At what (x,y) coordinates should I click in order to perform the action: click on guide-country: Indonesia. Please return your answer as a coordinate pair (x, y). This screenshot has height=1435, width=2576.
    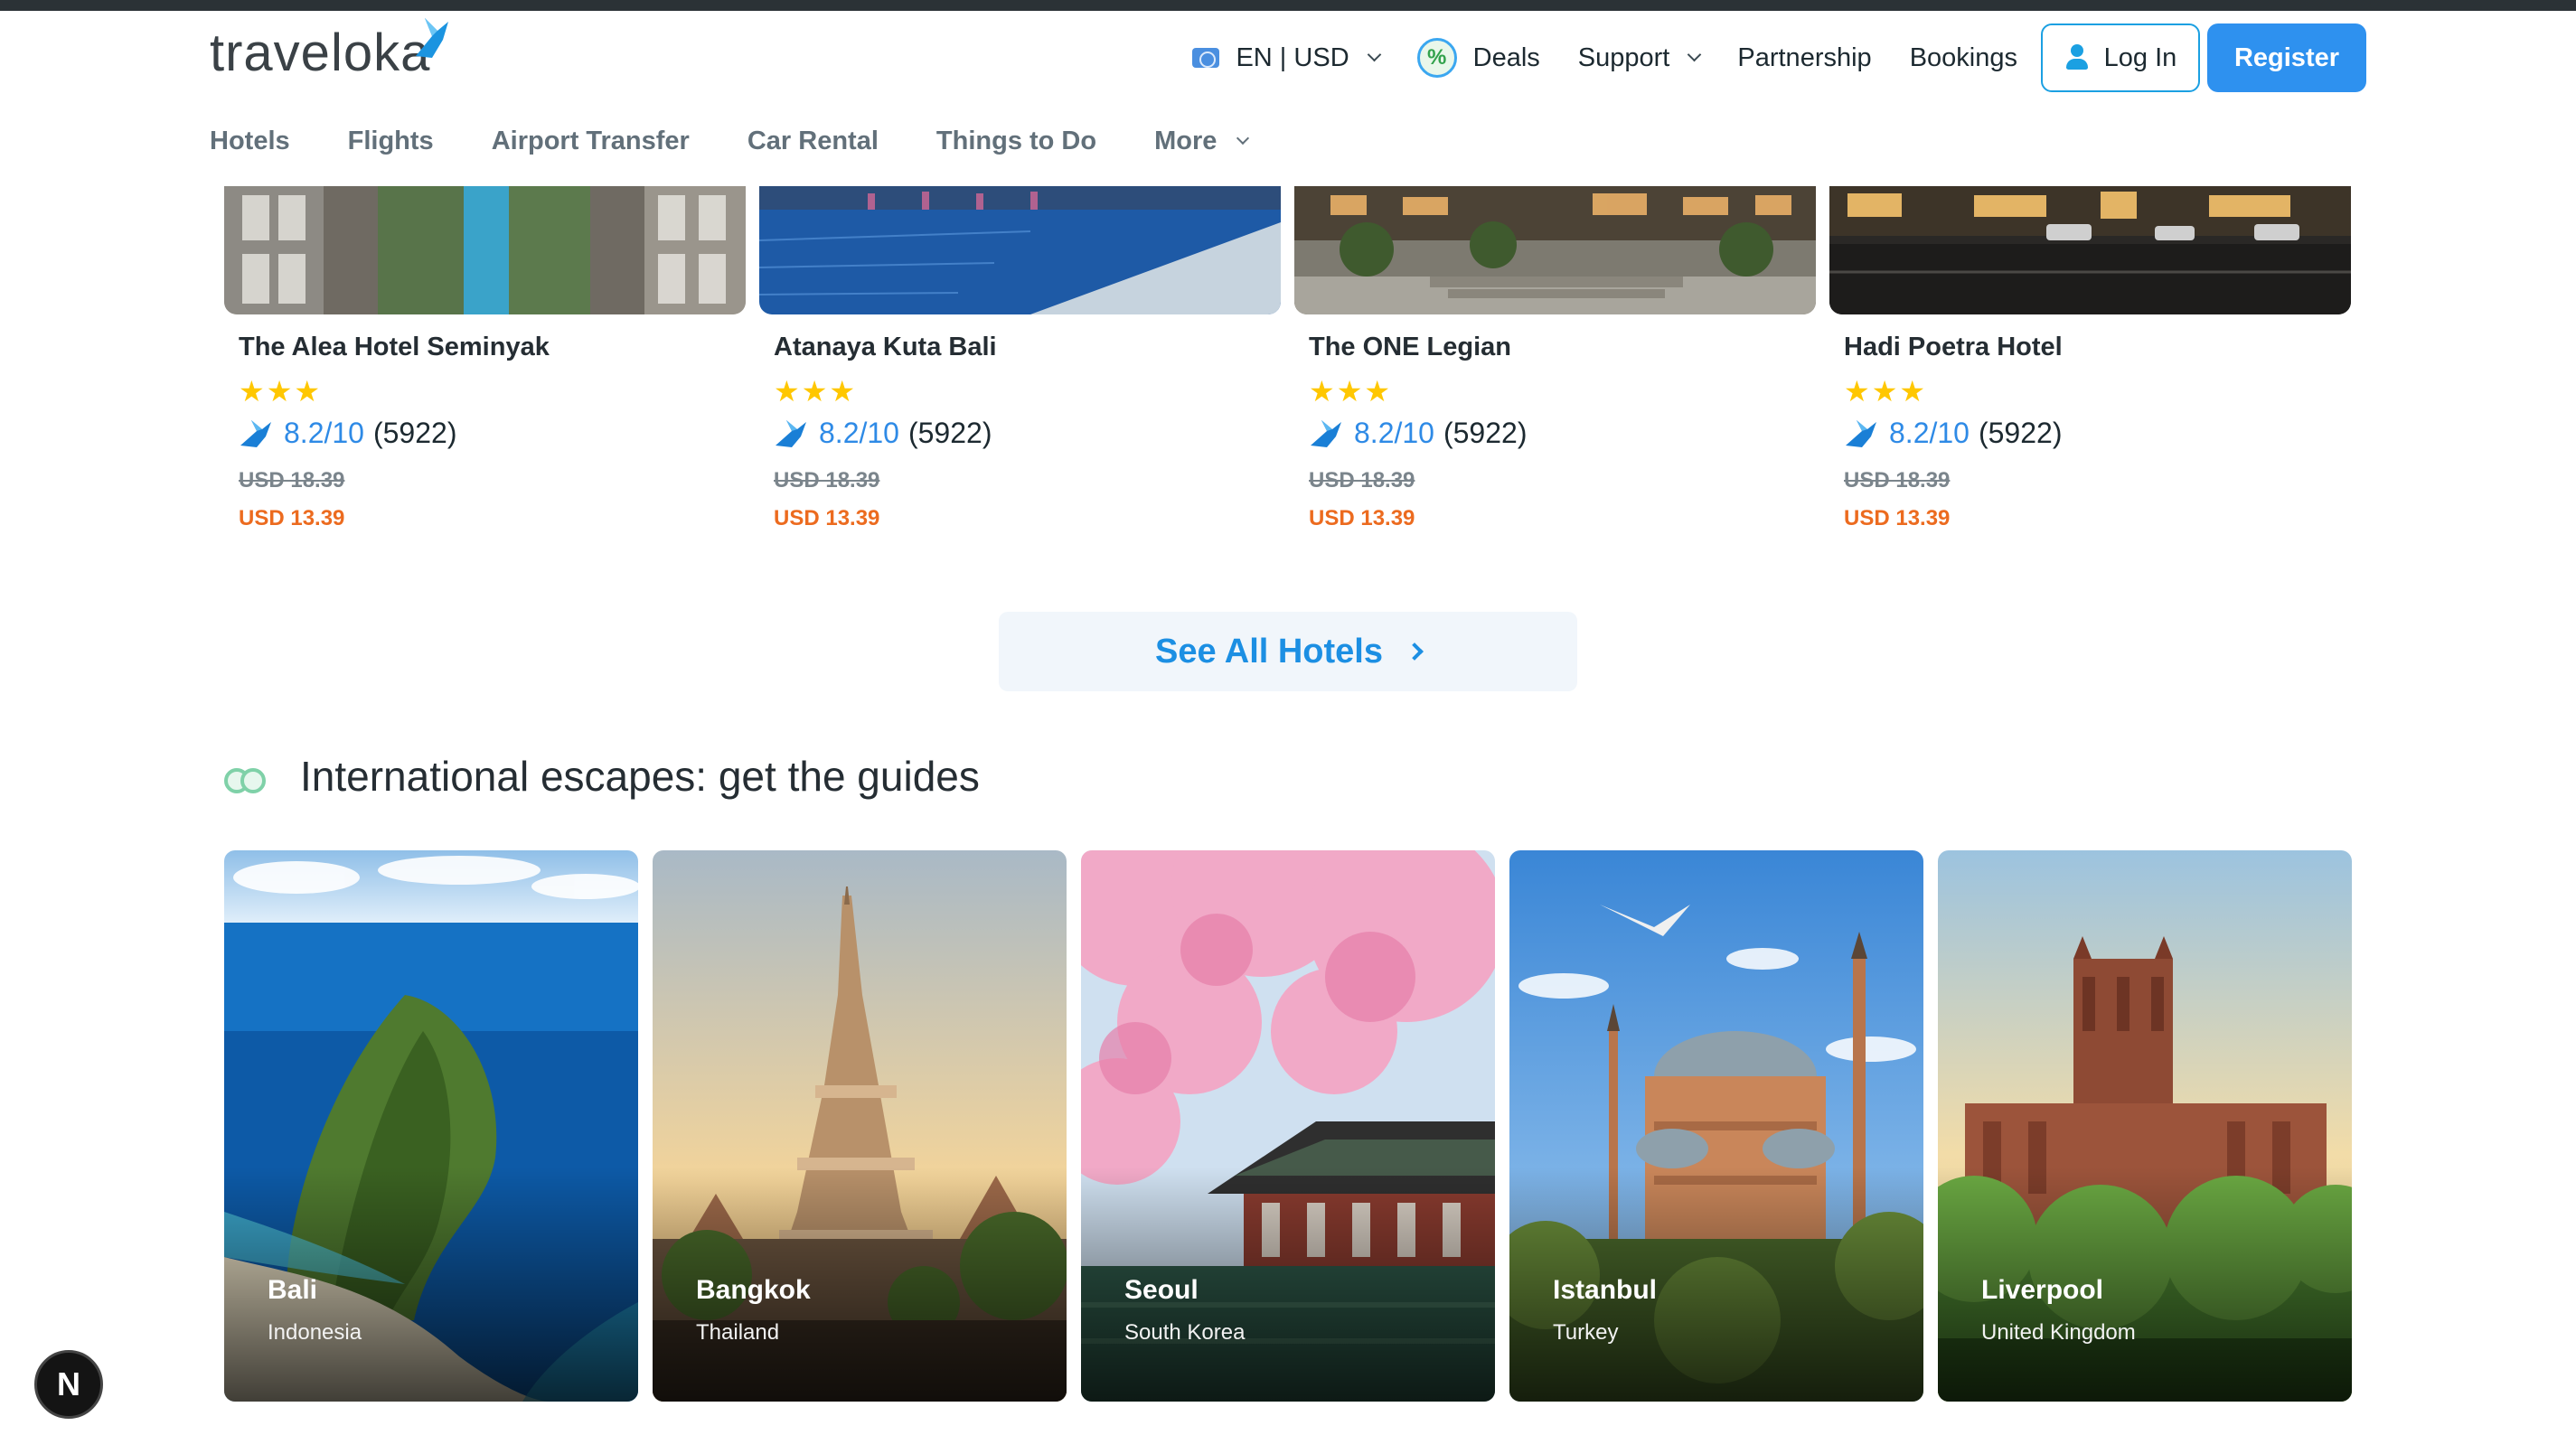
    Looking at the image, I should click on (315, 1332).